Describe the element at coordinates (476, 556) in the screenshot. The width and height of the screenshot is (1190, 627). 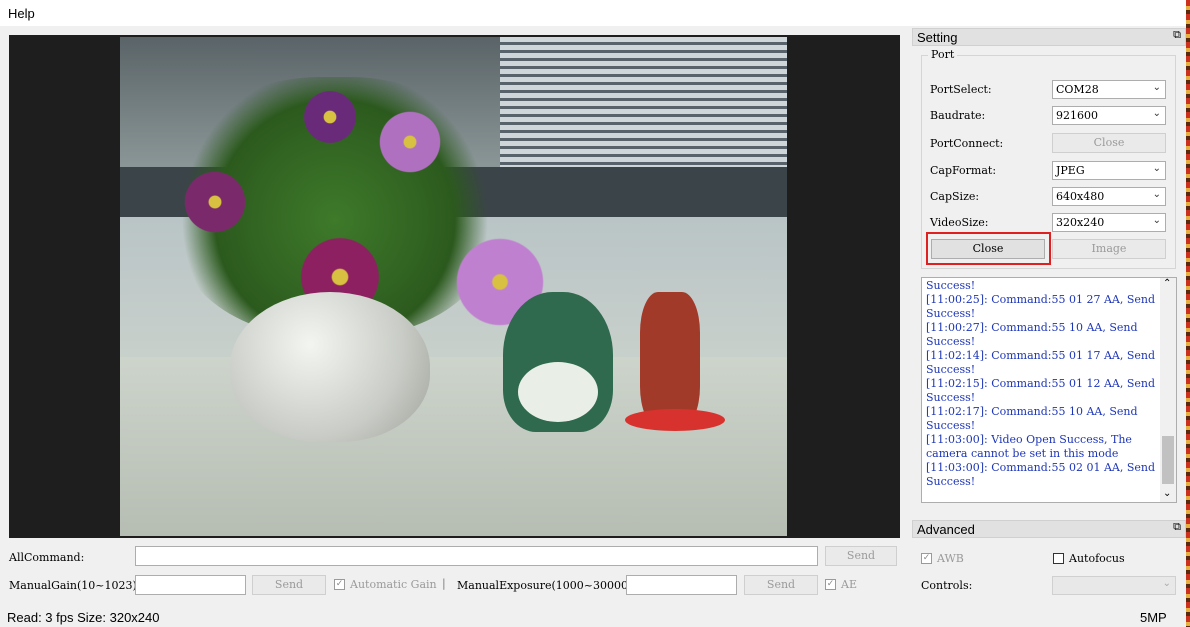
I see `all-command-input` at that location.